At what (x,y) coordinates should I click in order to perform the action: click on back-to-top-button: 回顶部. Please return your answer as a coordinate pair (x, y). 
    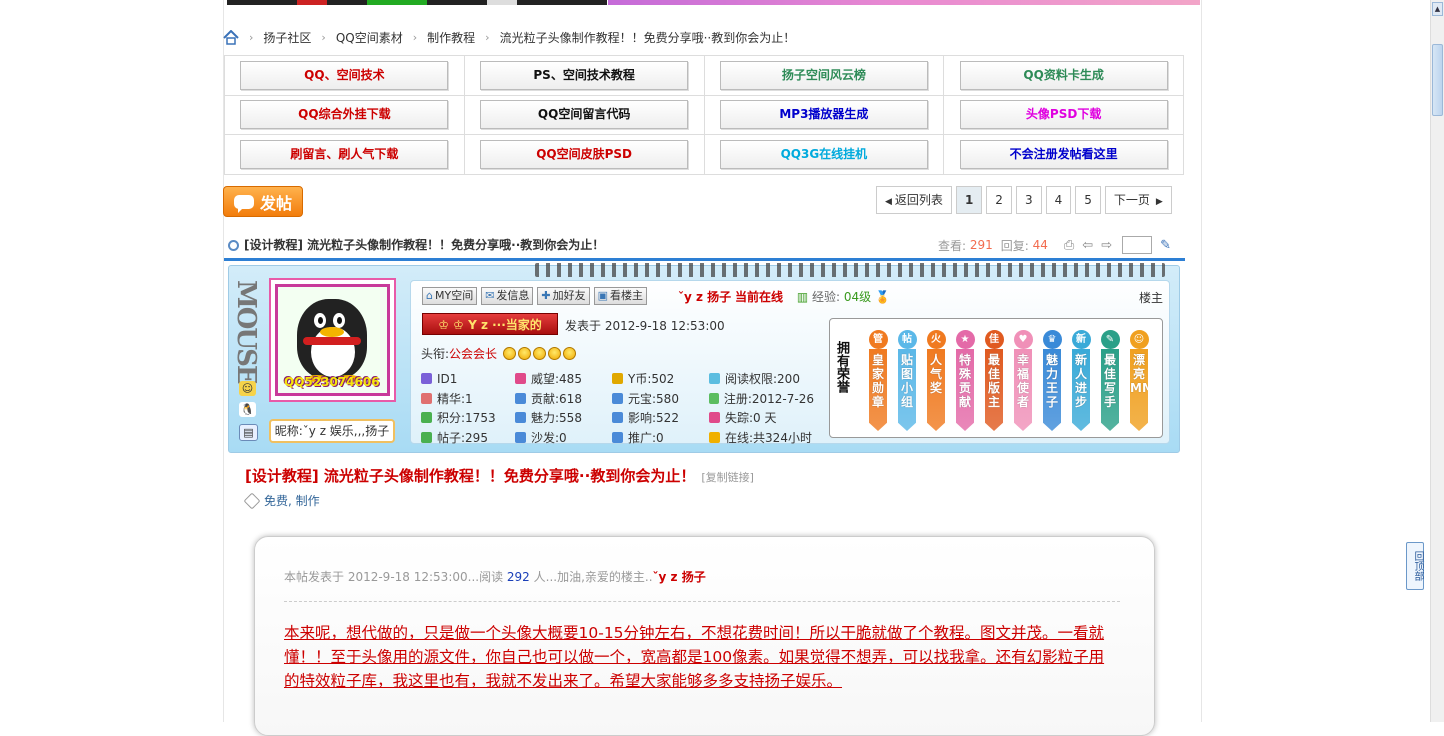
    Looking at the image, I should click on (1415, 566).